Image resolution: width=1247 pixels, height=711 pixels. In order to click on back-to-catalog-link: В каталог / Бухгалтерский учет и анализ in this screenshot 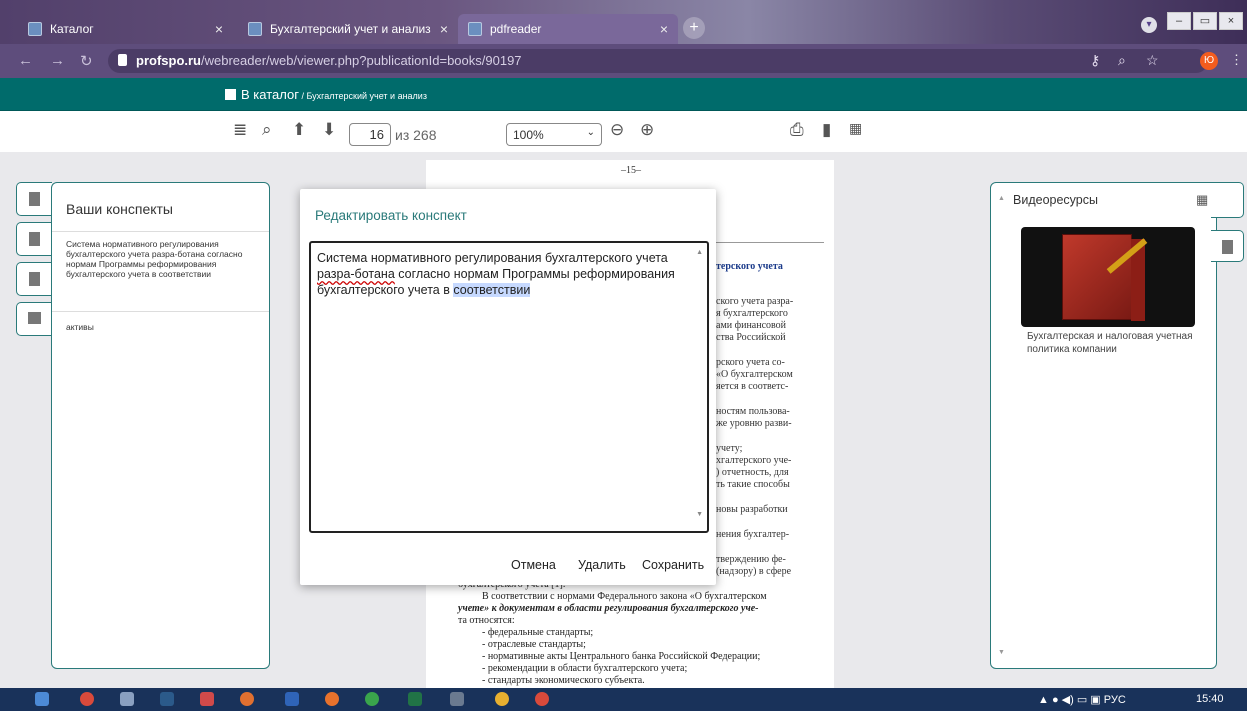, I will do `click(326, 94)`.